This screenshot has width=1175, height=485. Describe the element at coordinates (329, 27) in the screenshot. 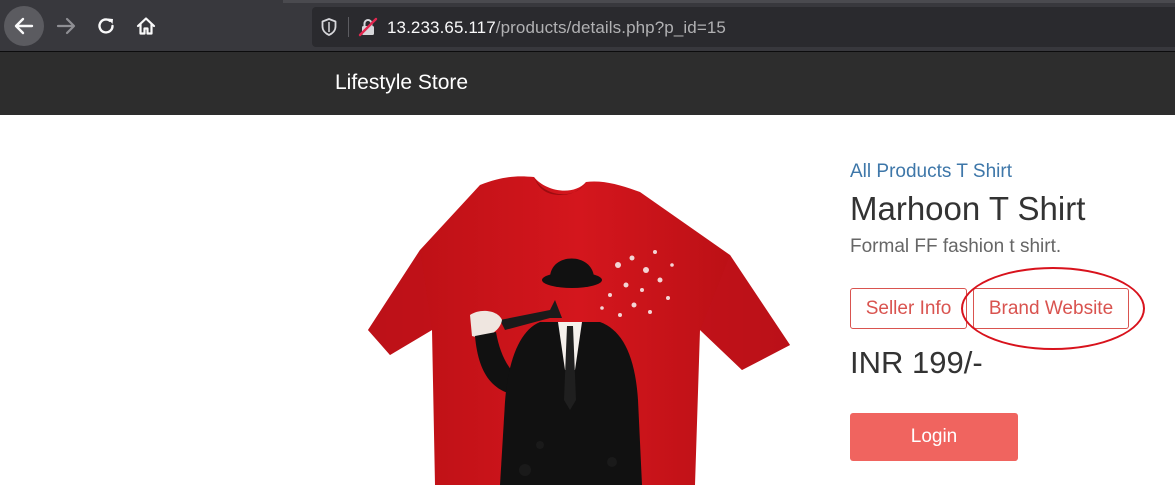

I see `shield-icon` at that location.